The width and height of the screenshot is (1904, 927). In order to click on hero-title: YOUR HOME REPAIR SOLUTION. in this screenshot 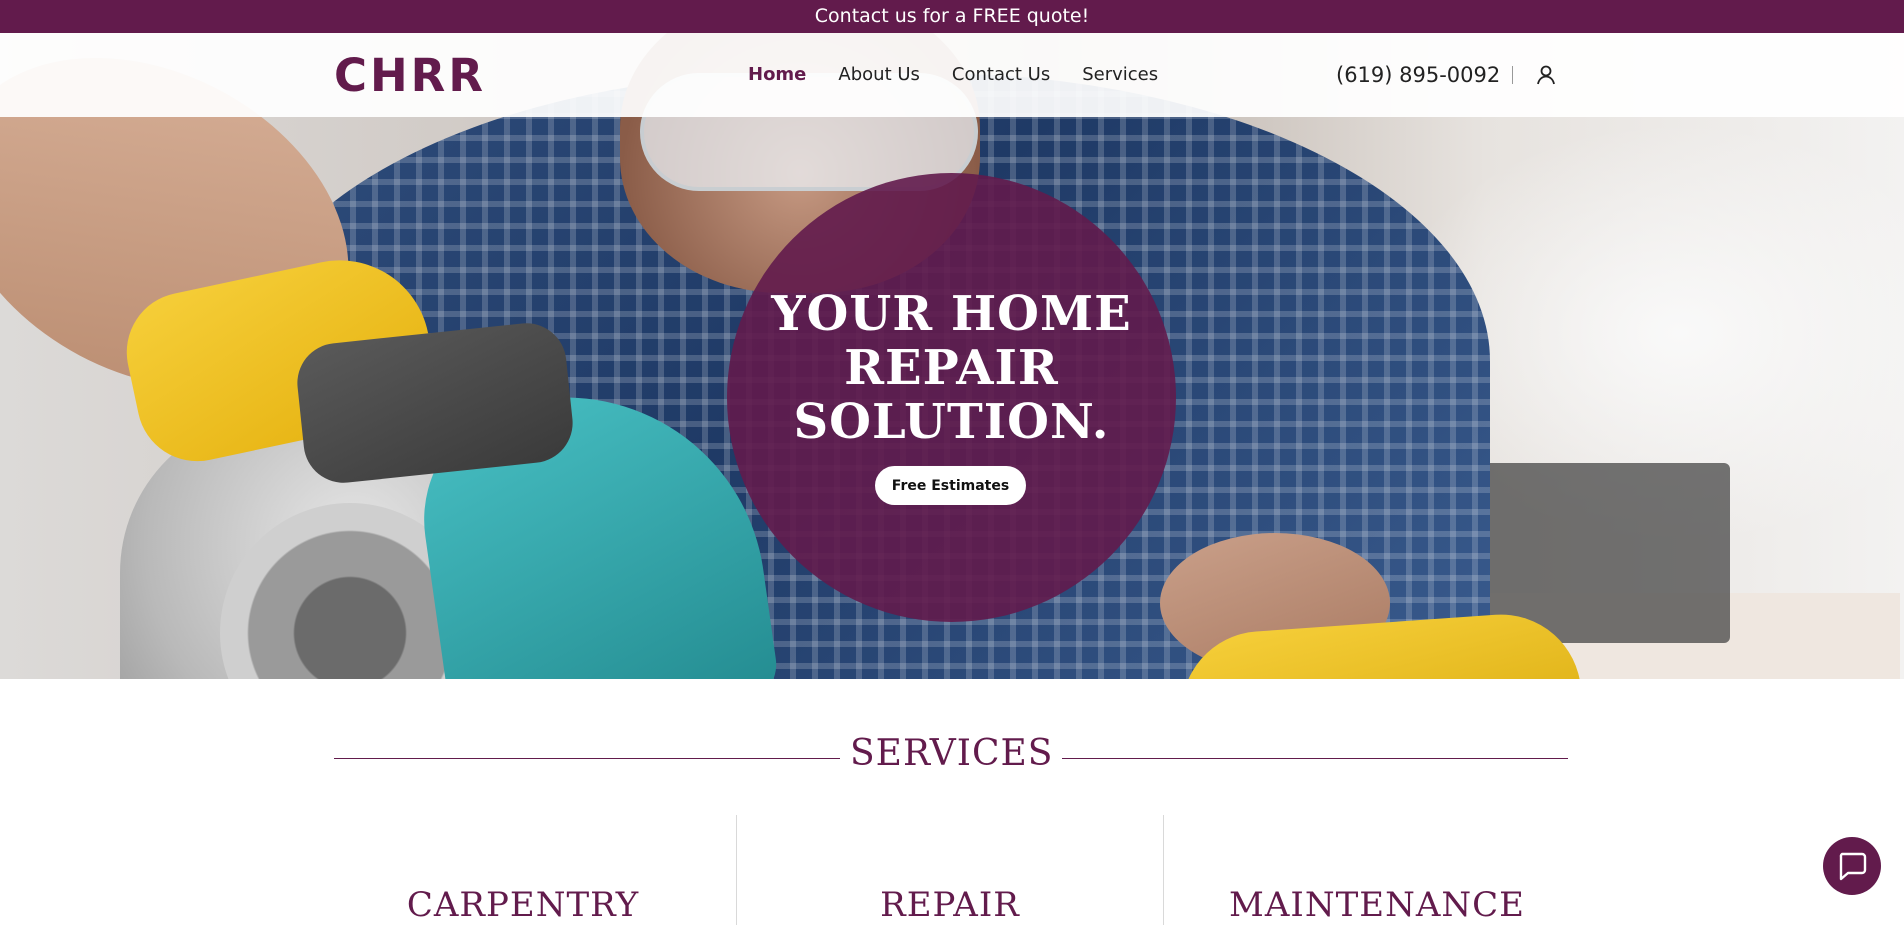, I will do `click(951, 368)`.